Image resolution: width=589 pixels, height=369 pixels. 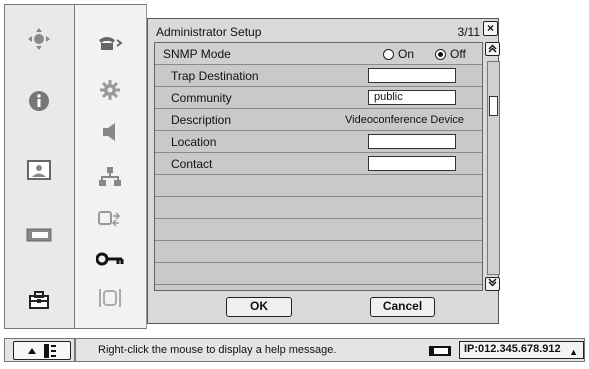 I want to click on menu-toggle-button, so click(x=42, y=350).